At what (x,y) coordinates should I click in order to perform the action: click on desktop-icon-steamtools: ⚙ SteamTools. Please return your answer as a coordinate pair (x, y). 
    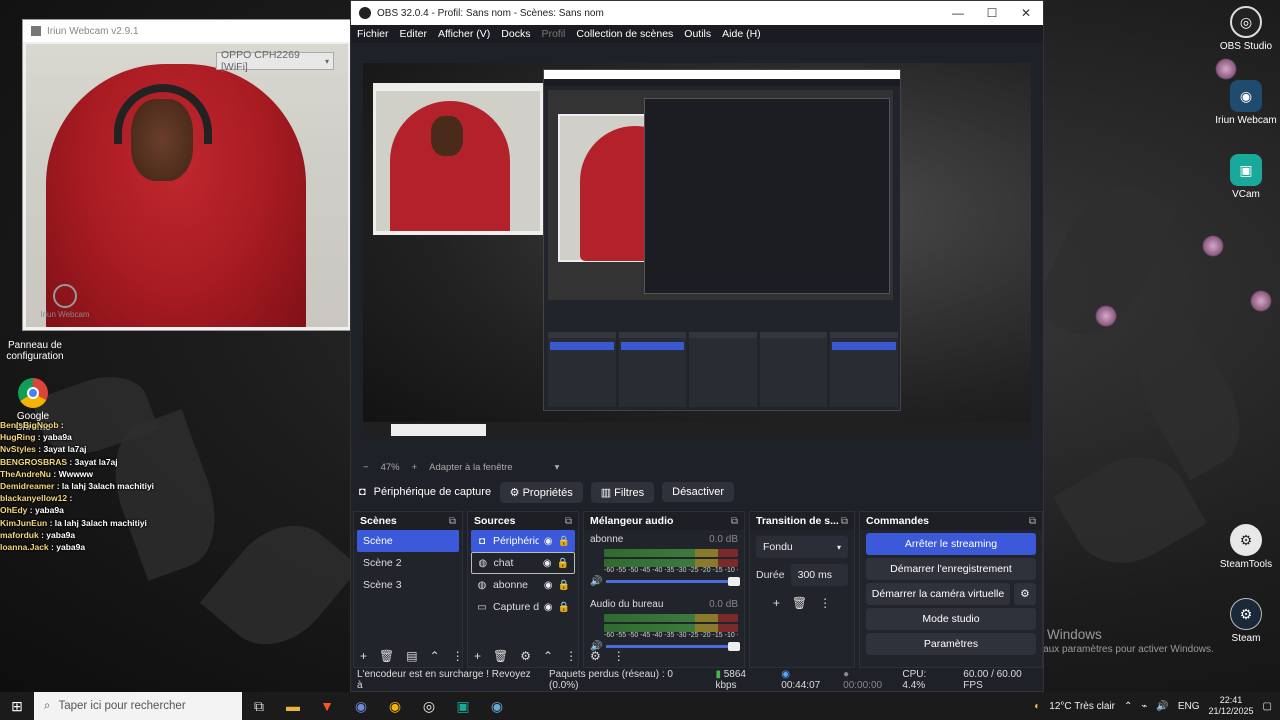
    Looking at the image, I should click on (1245, 547).